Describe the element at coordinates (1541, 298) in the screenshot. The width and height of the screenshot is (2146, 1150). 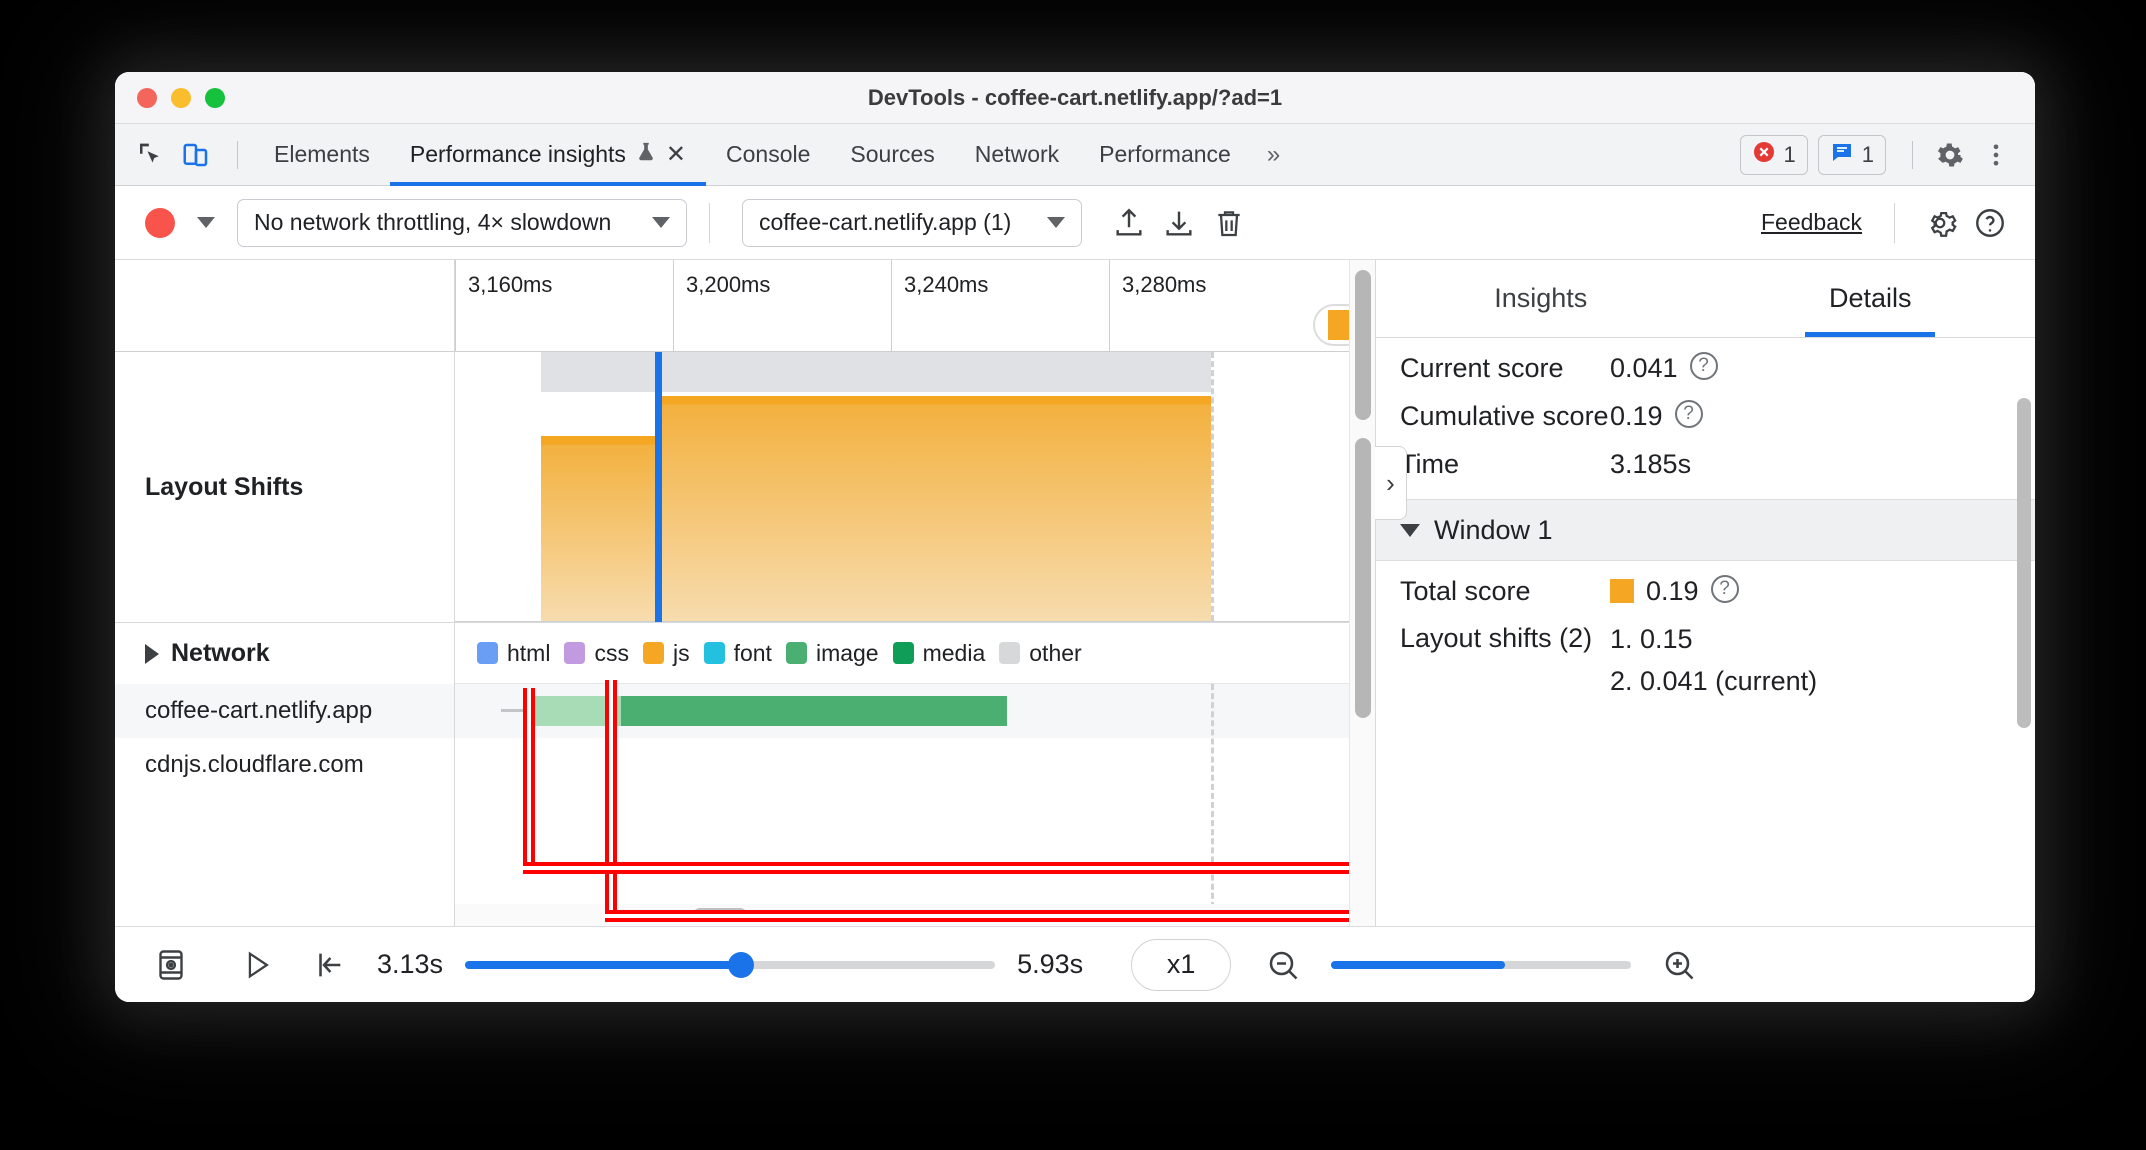
I see `tab-insights: Insights` at that location.